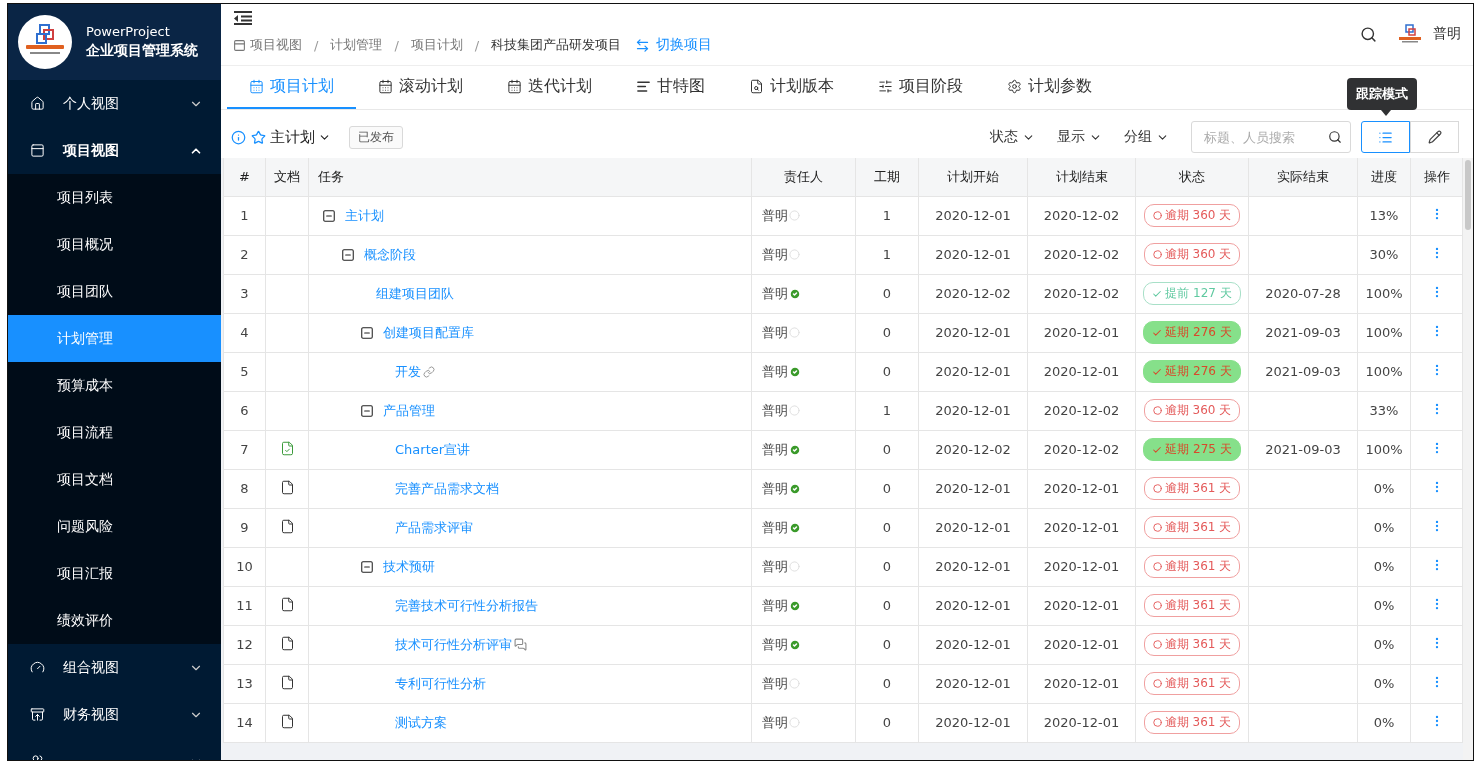 This screenshot has width=1480, height=764. I want to click on table-cell: 13%, so click(1384, 215).